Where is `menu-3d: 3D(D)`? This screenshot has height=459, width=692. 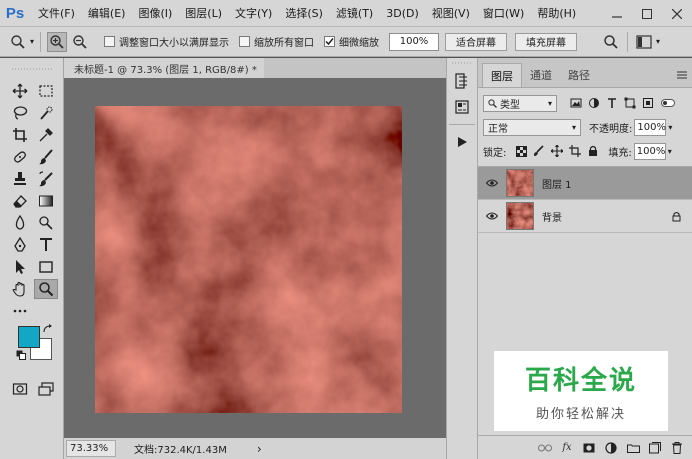
menu-3d: 3D(D) is located at coordinates (402, 13).